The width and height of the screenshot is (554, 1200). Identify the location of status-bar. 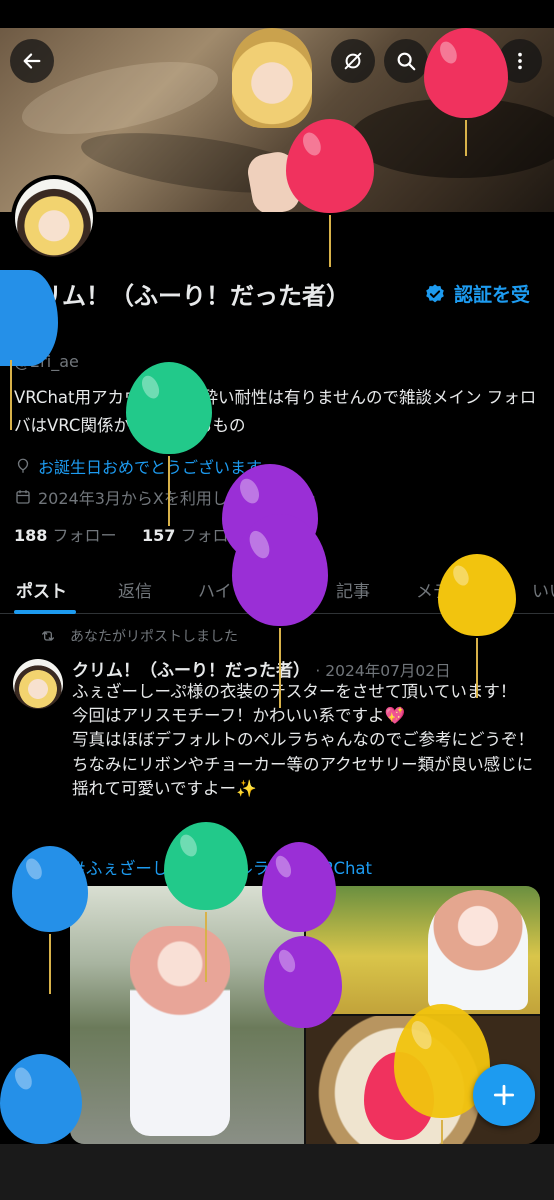
(277, 14).